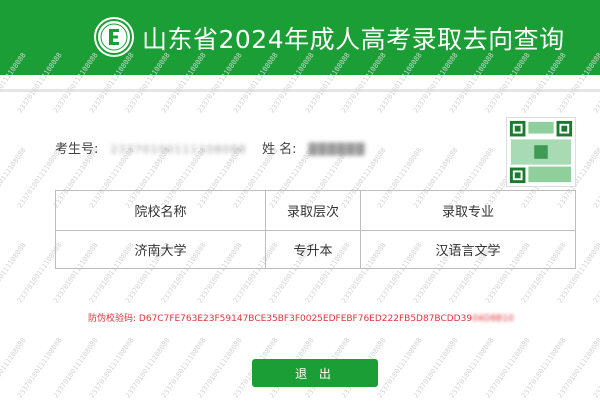 The width and height of the screenshot is (600, 405). What do you see at coordinates (313, 249) in the screenshot?
I see `cell-level: 专升本` at bounding box center [313, 249].